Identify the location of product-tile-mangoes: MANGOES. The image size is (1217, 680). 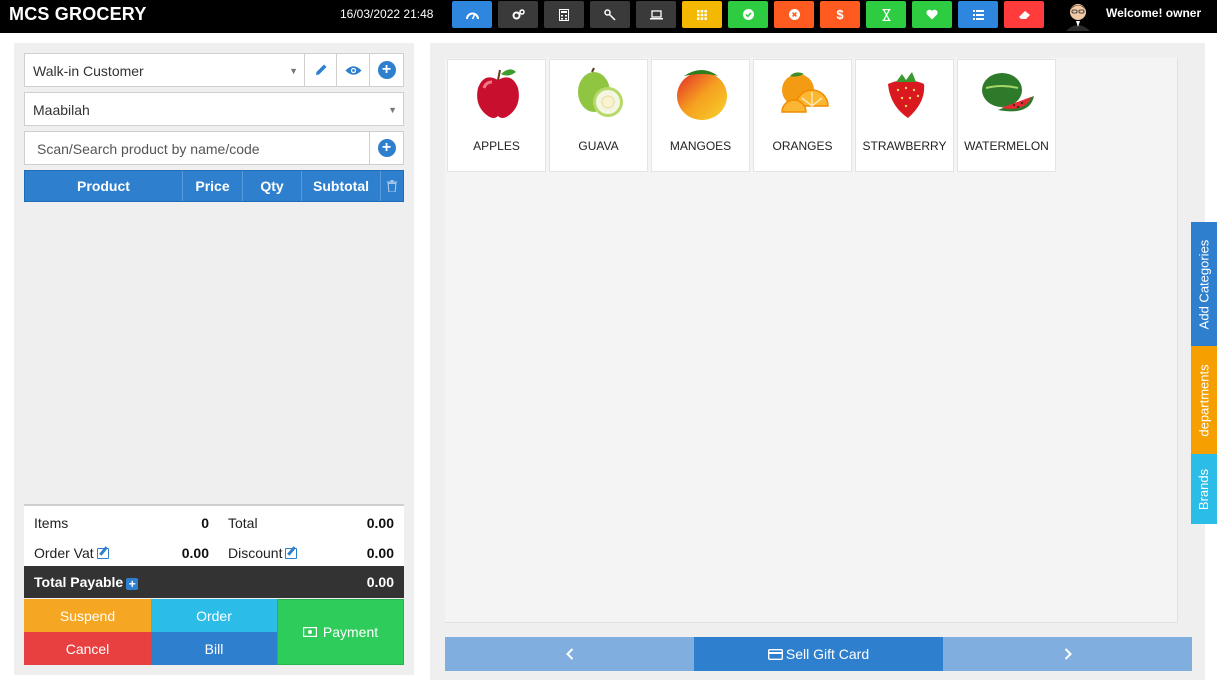
(700, 115).